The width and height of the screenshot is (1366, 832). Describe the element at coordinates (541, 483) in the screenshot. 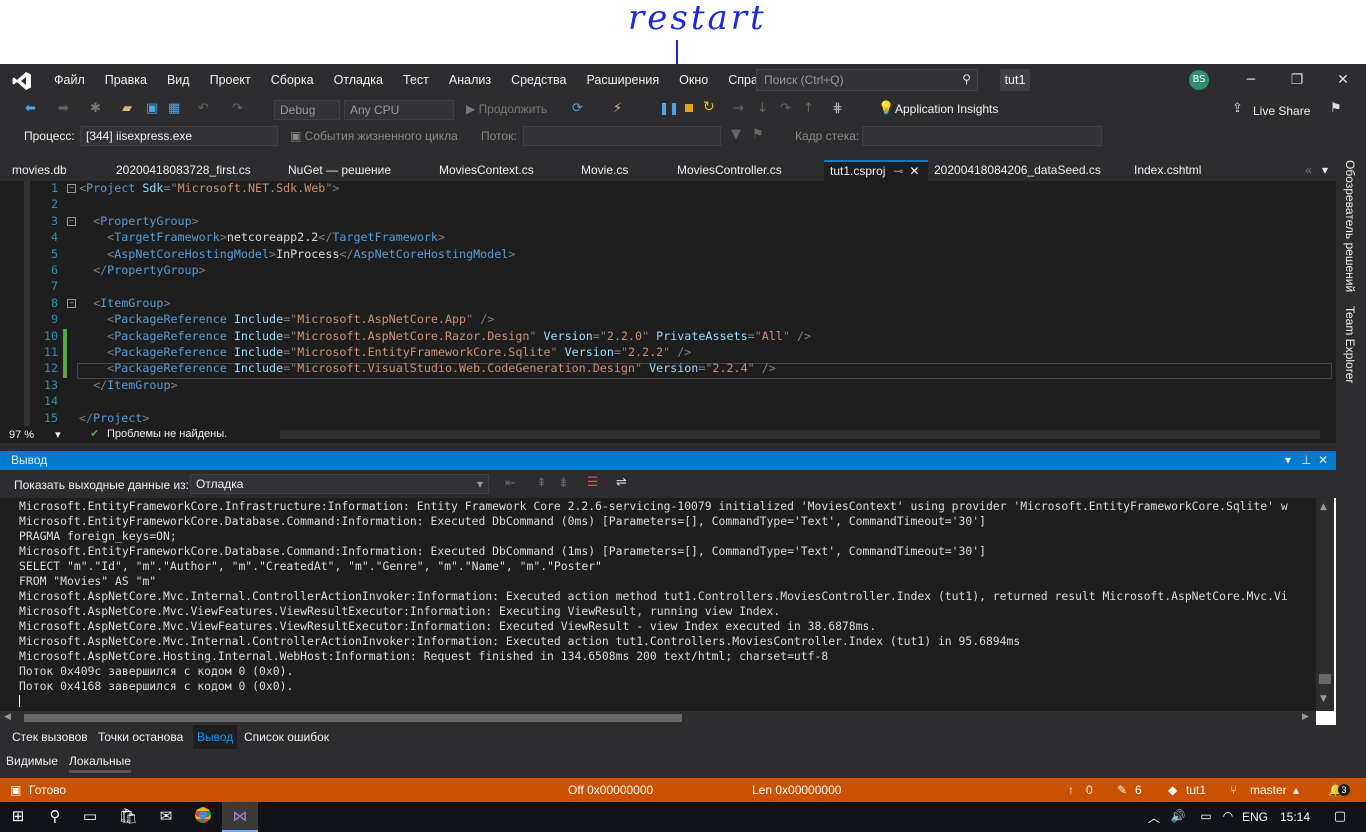

I see `prev-message-icon: ⇞` at that location.